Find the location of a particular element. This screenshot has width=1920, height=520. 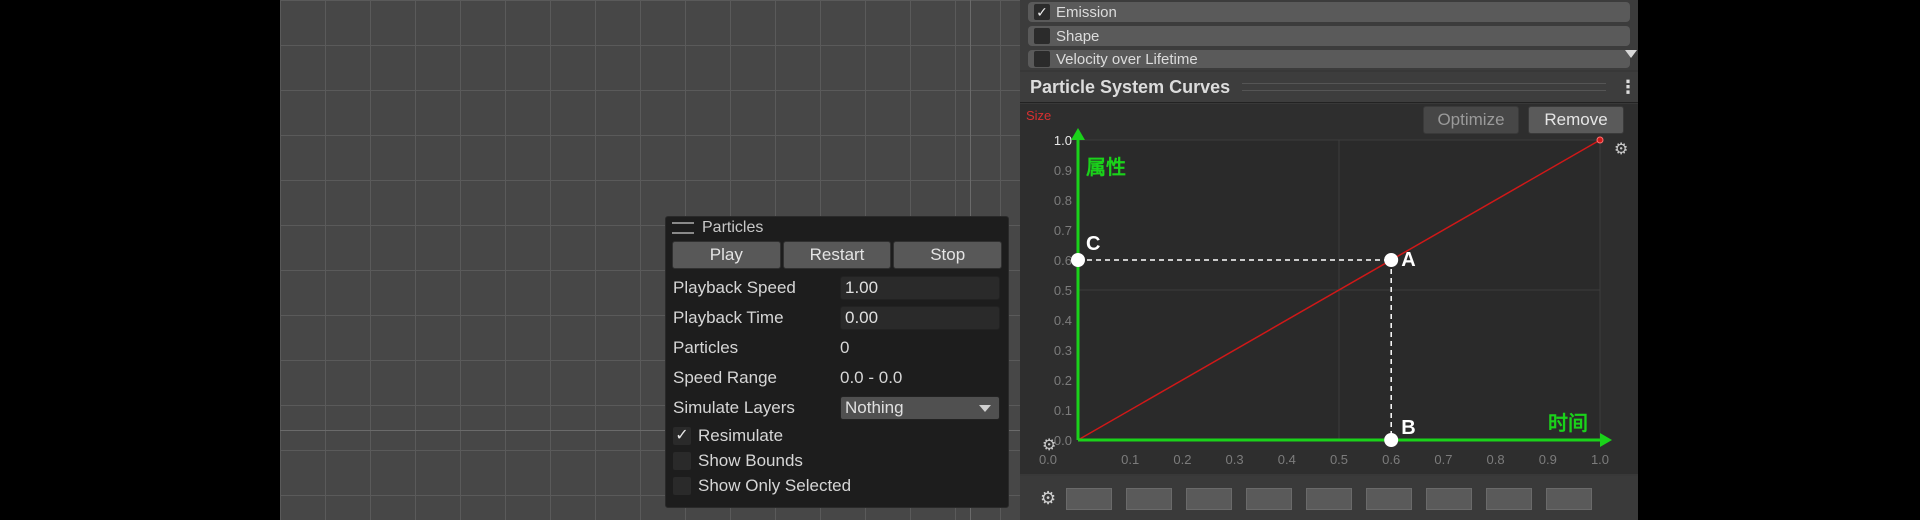

dropdown-arrow-icon is located at coordinates (985, 408).